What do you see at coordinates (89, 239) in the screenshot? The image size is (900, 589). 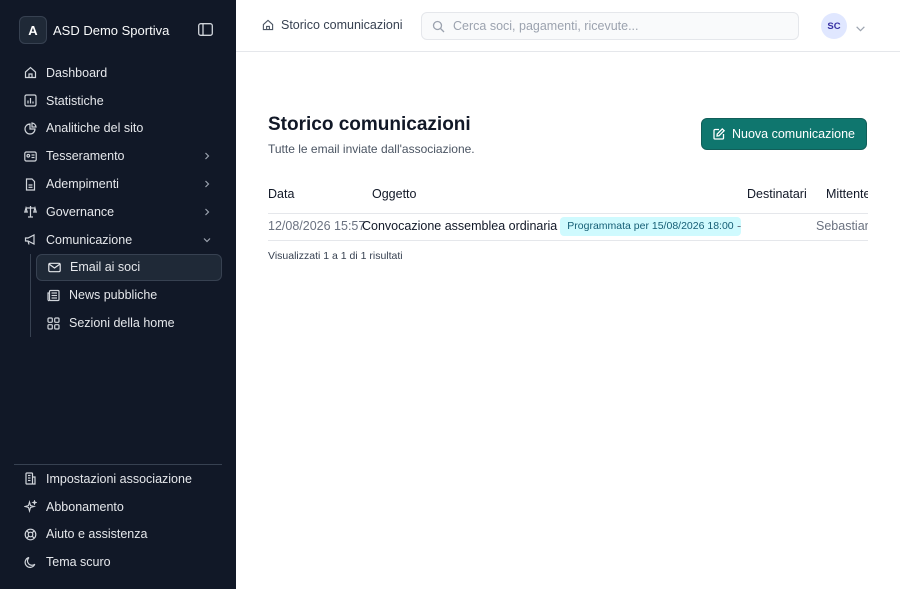 I see `sidebar-item-label: Comunicazione` at bounding box center [89, 239].